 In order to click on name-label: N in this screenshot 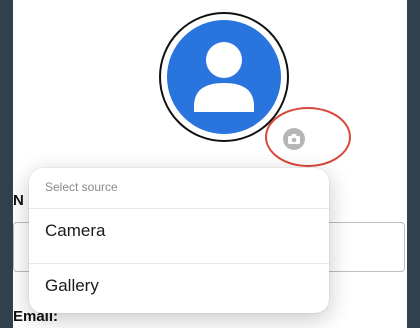, I will do `click(18, 200)`.